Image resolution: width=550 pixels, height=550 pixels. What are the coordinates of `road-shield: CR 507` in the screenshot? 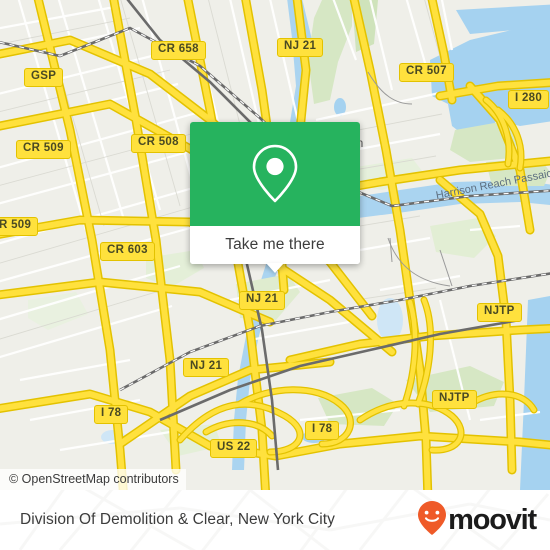 It's located at (426, 72).